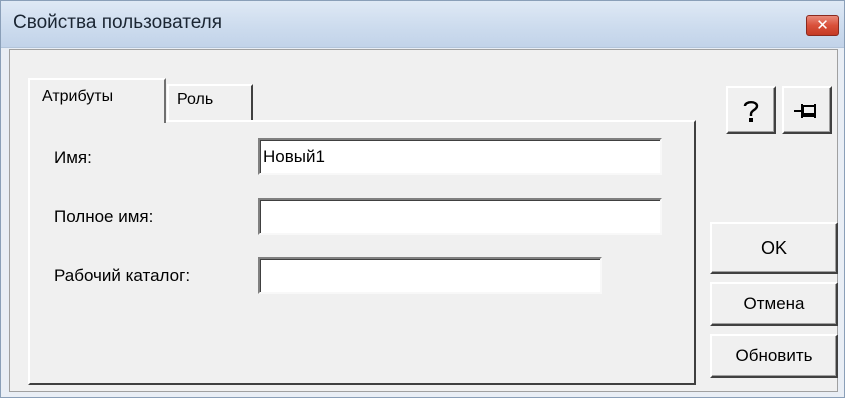 This screenshot has width=845, height=398. I want to click on tab-role-label: Роль, so click(195, 99).